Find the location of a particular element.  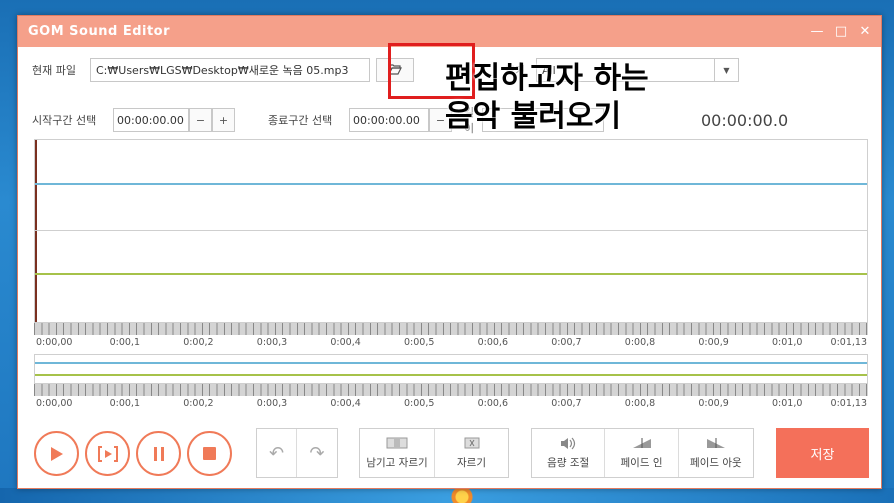

volume-label: 음량 조절 is located at coordinates (568, 462).